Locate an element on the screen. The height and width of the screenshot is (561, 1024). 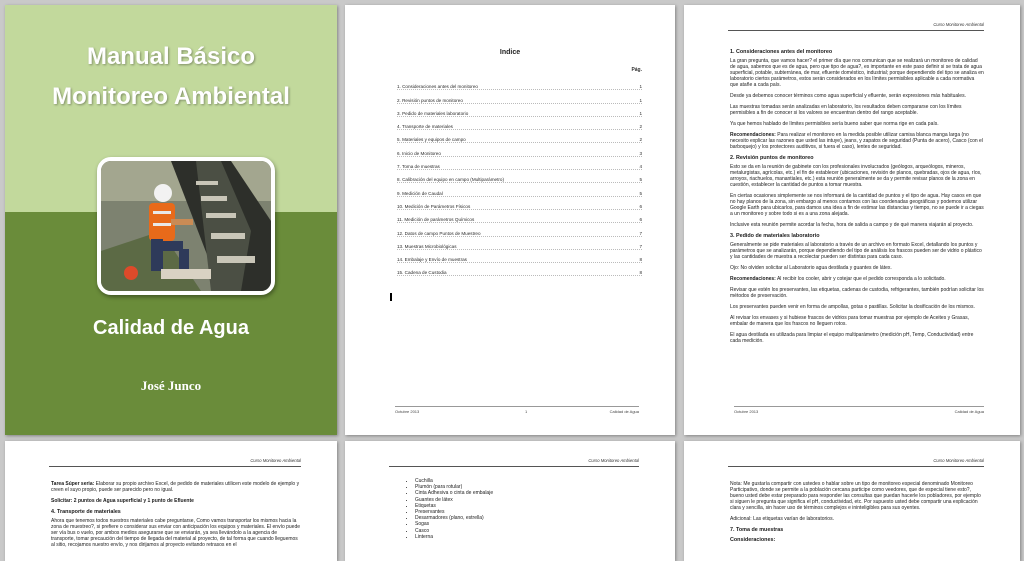
index-entry: 1. Consideraciones antes del monitoreo 1 is located at coordinates (519, 84).